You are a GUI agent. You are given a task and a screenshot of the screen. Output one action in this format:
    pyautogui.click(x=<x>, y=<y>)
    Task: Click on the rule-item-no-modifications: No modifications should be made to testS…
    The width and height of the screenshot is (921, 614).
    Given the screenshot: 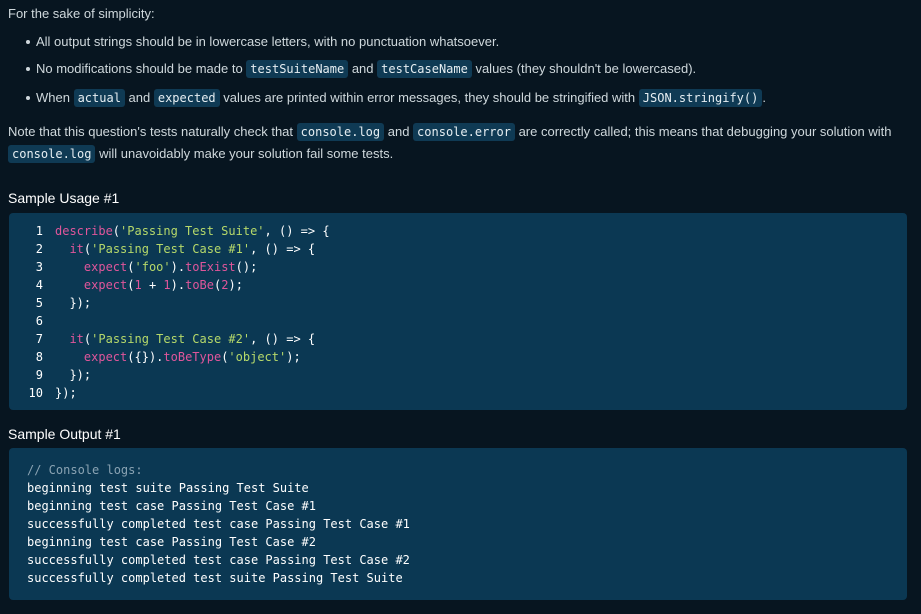 What is the action you would take?
    pyautogui.click(x=361, y=69)
    